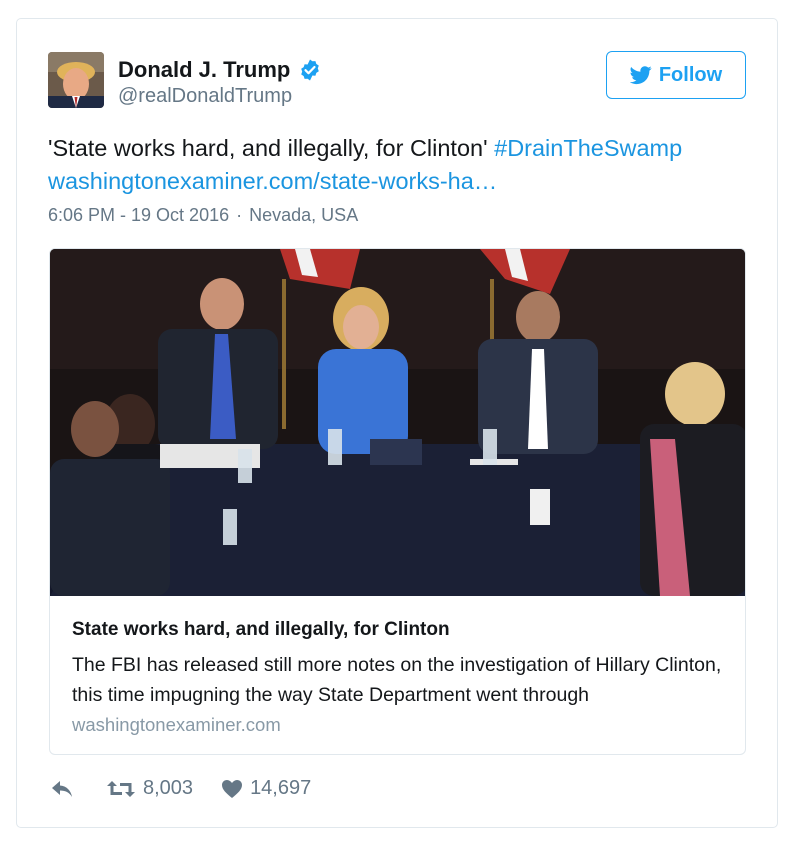 The width and height of the screenshot is (799, 848). What do you see at coordinates (138, 215) in the screenshot?
I see `timestamp: 6:06 PM - 19 Oct 2016` at bounding box center [138, 215].